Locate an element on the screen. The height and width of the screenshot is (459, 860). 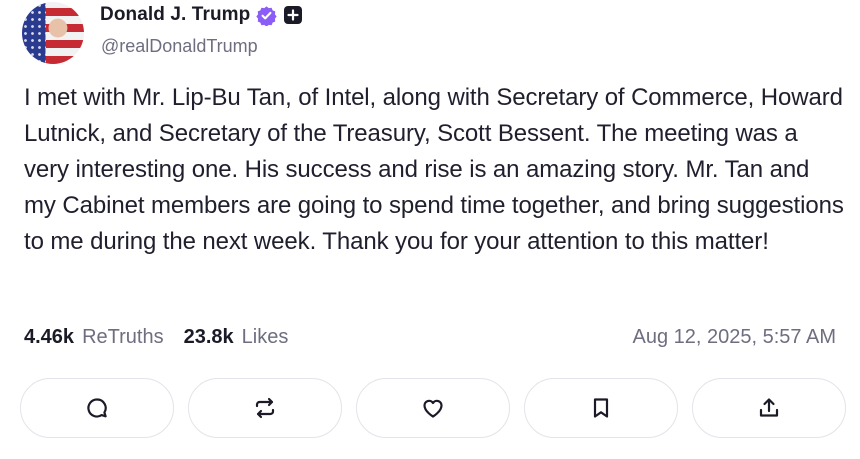
bookmark-button is located at coordinates (601, 408).